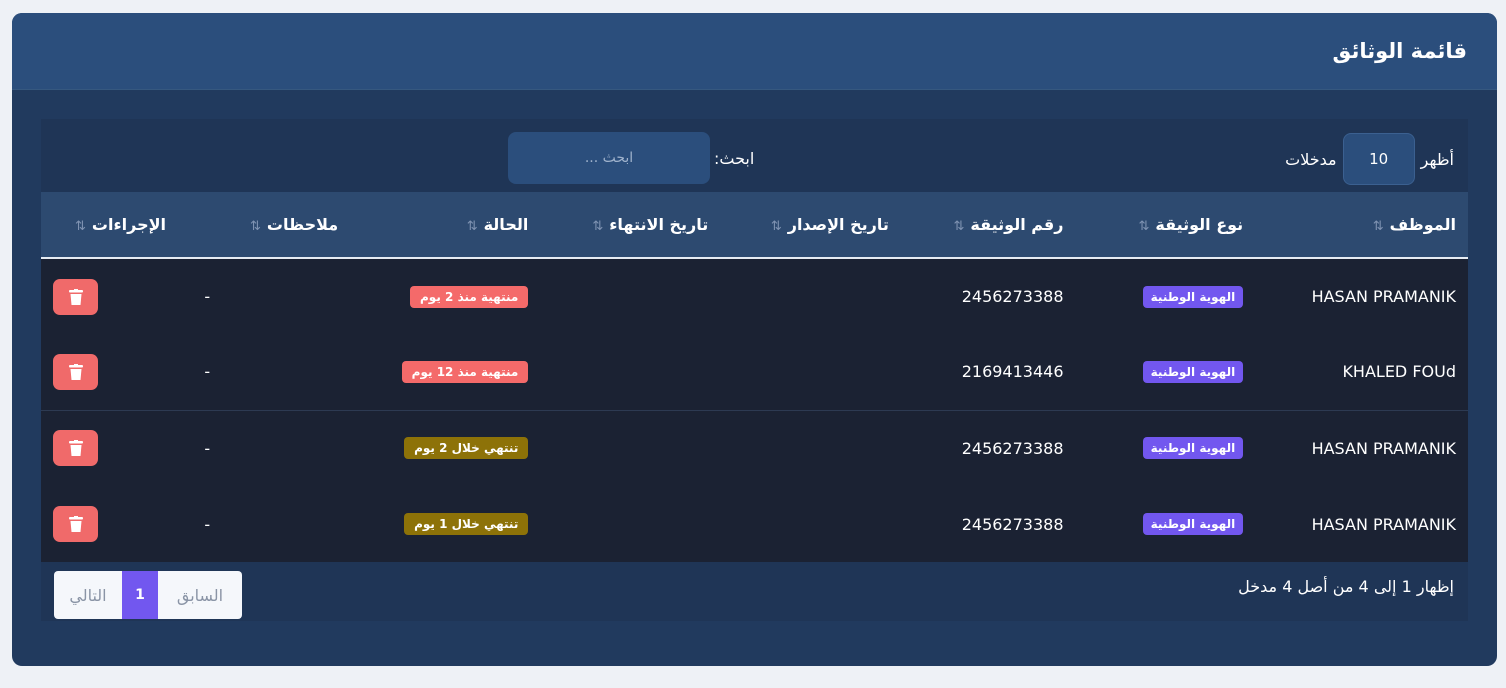 The image size is (1506, 688). What do you see at coordinates (466, 448) in the screenshot?
I see `status-badge: تنتهي خلال 2 يوم` at bounding box center [466, 448].